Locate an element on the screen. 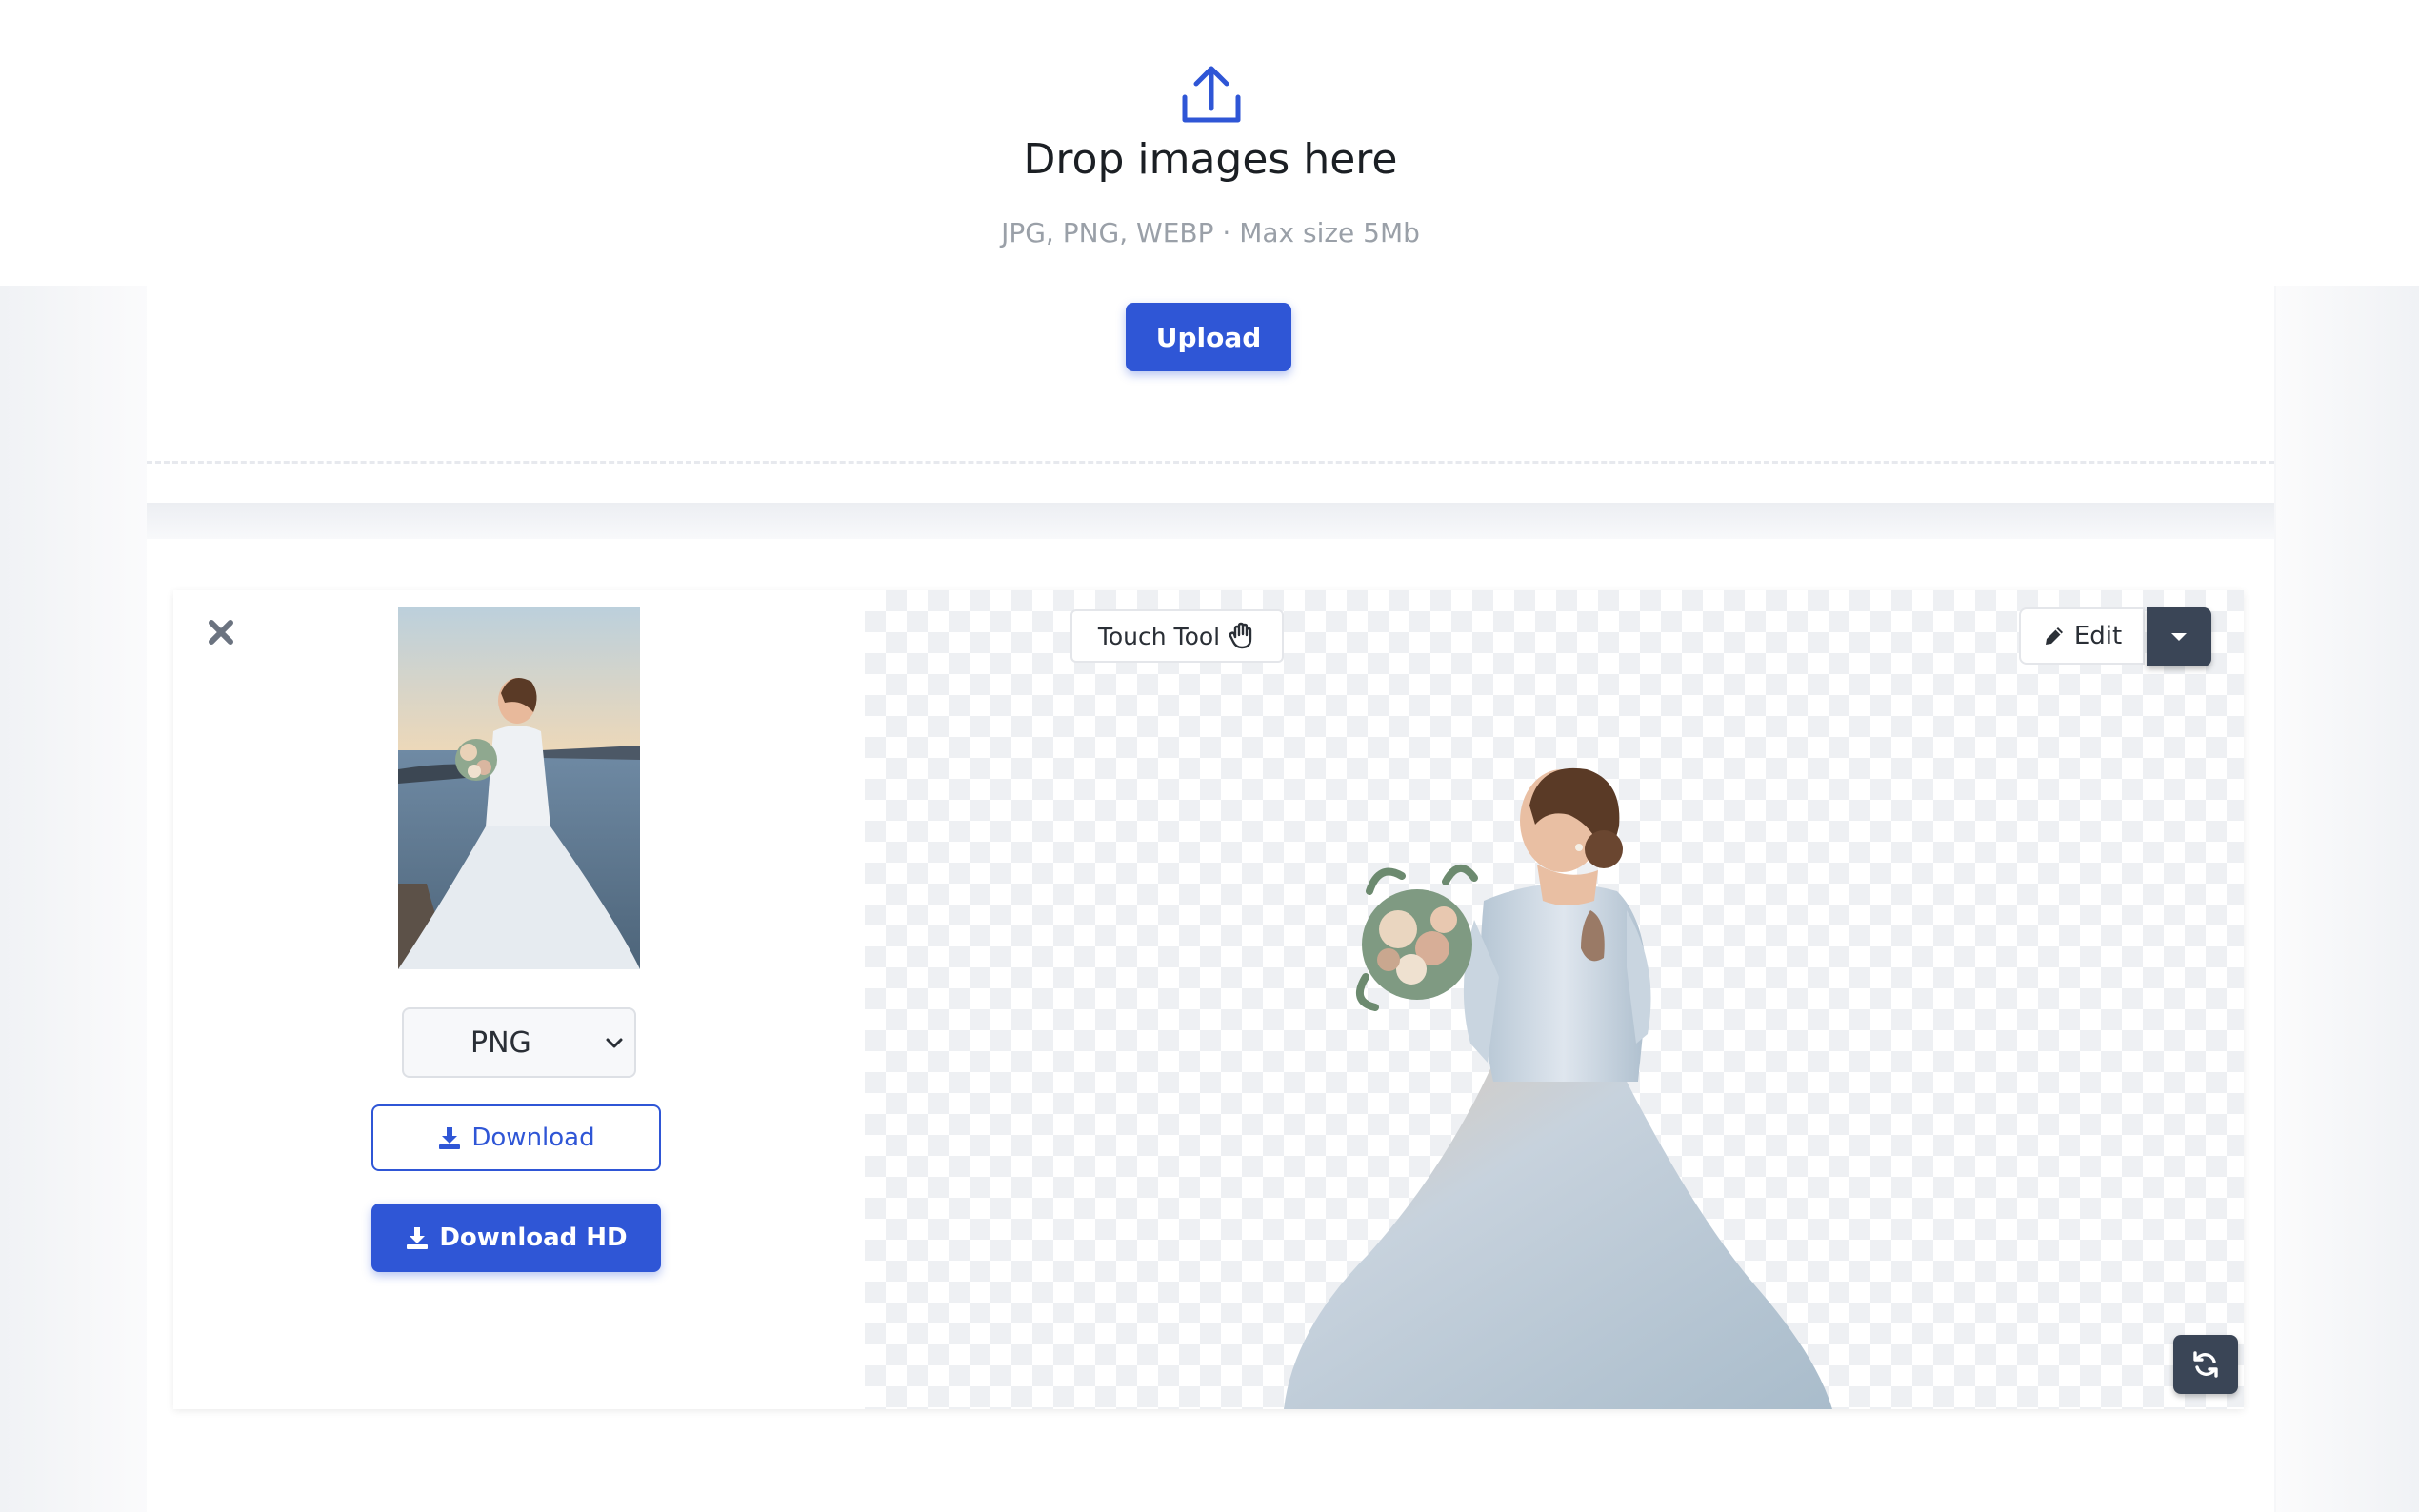 The image size is (2419, 1512). edit-button: Edit is located at coordinates (2082, 636).